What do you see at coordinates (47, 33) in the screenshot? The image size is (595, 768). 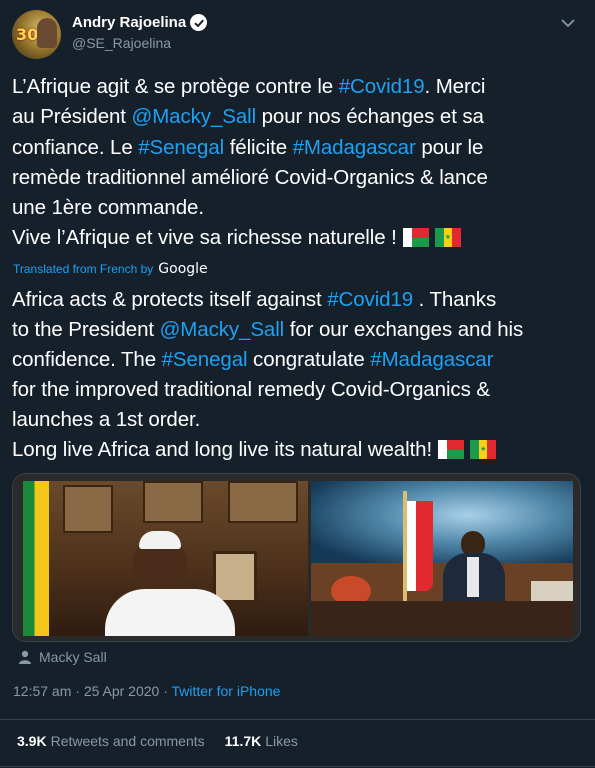 I see `avatar-portrait` at bounding box center [47, 33].